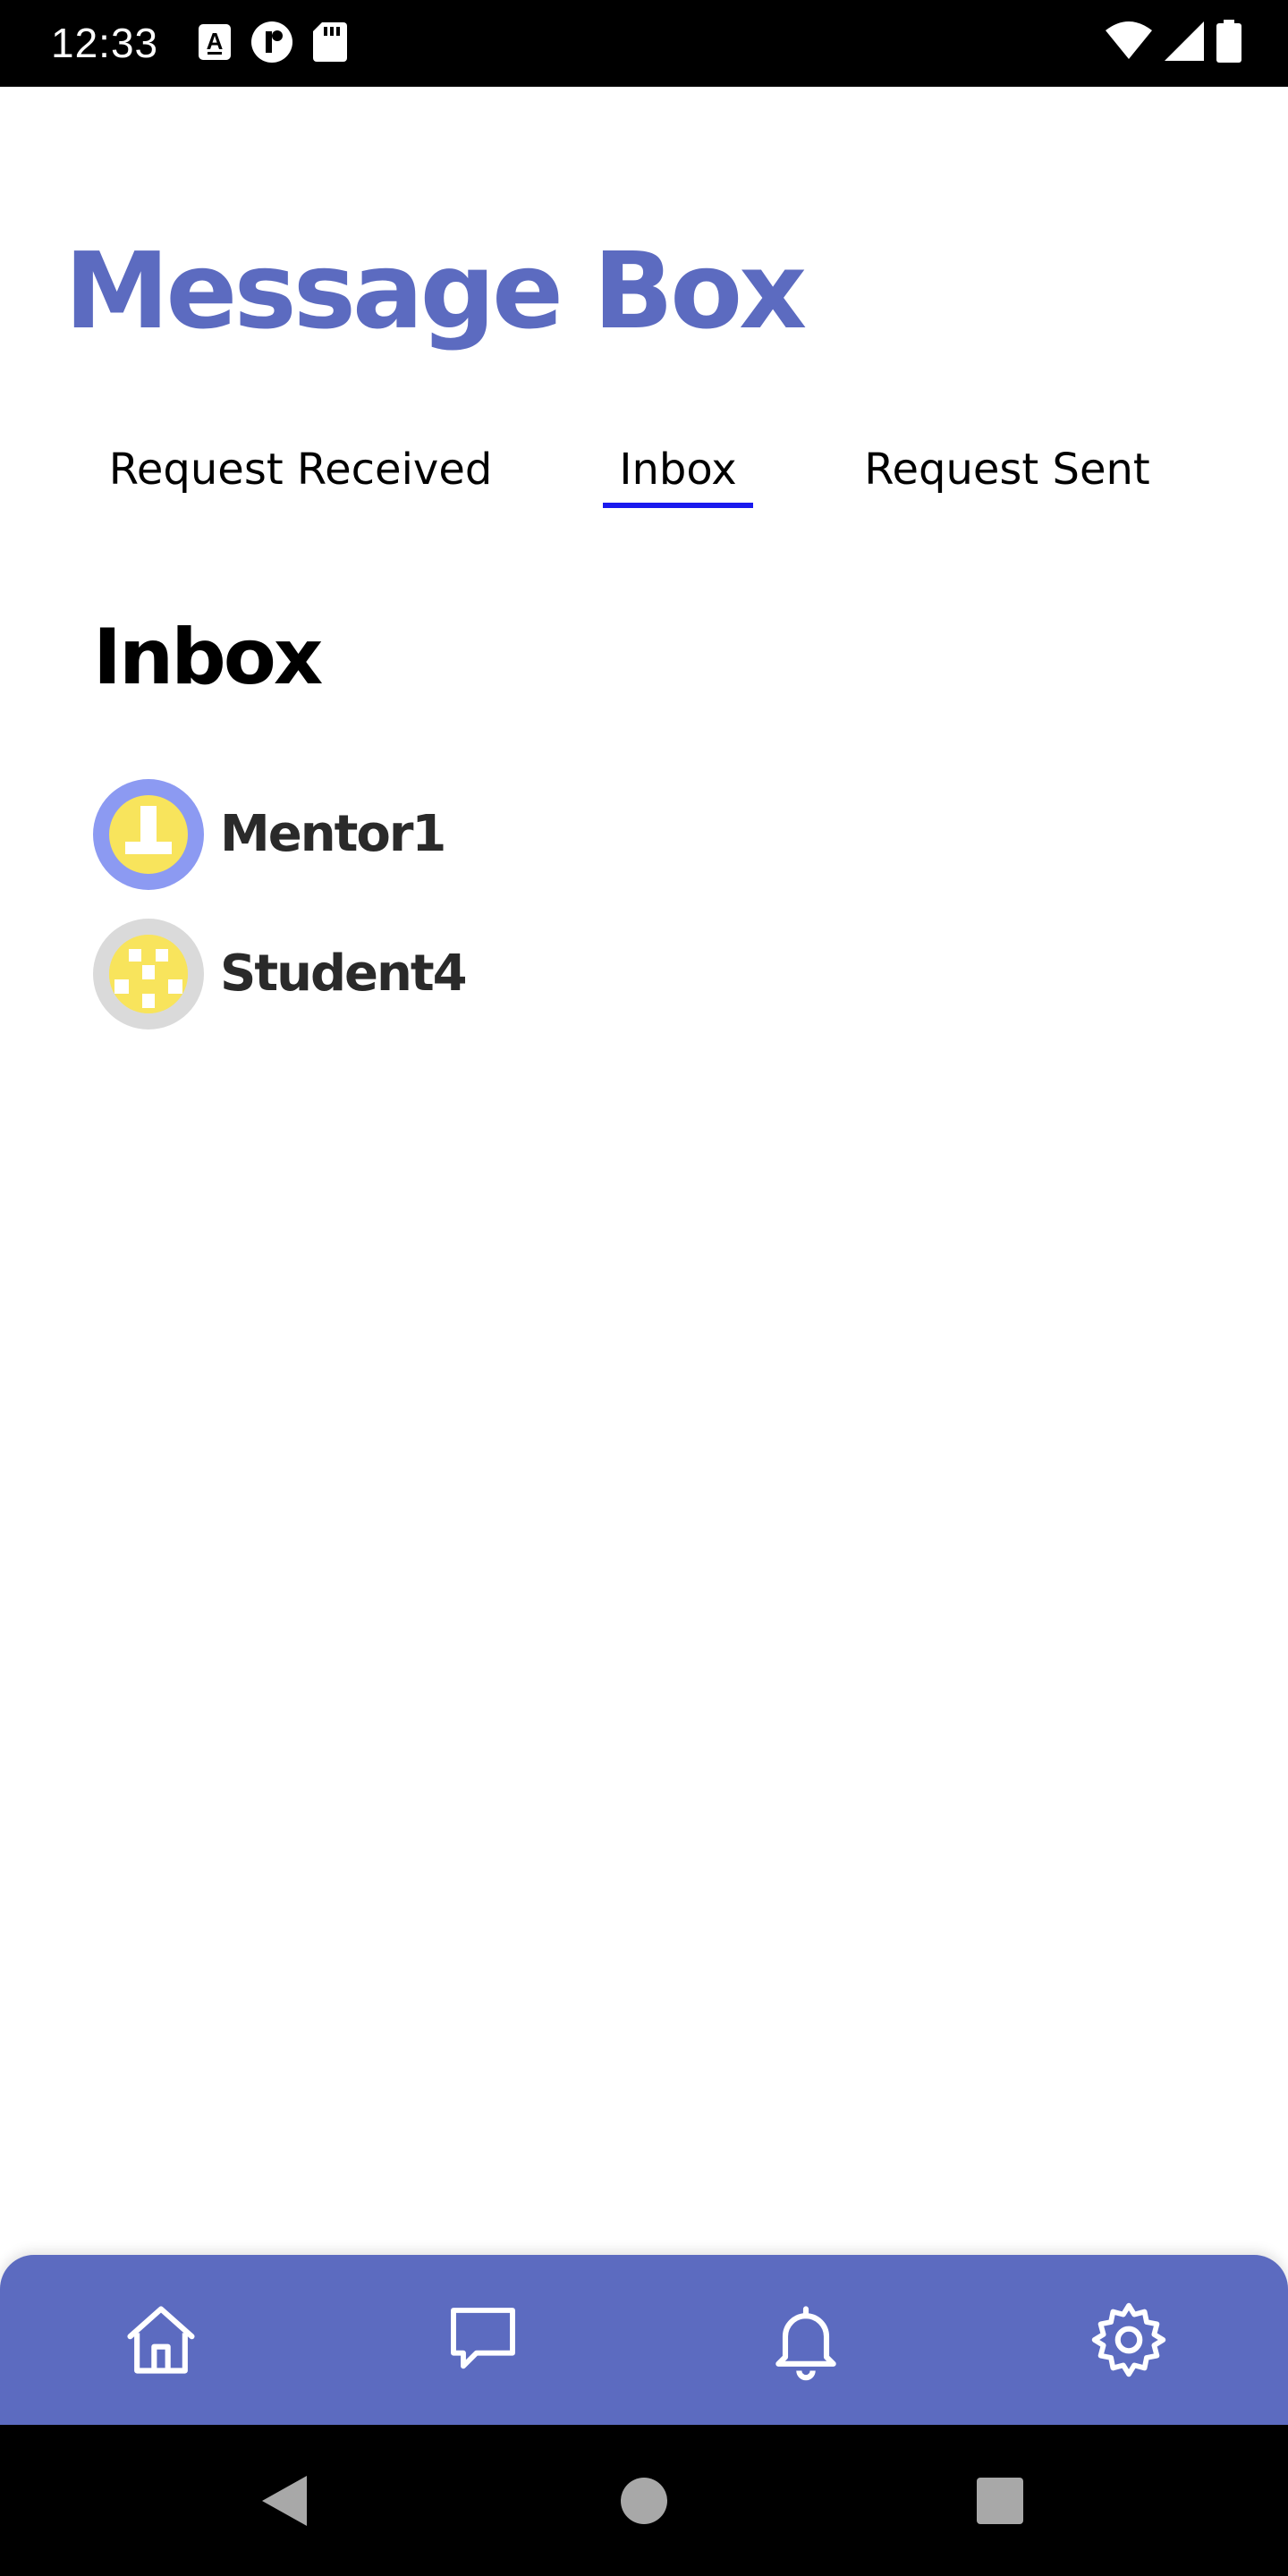 The image size is (1288, 2576). What do you see at coordinates (643, 974) in the screenshot?
I see `list-item: Student4` at bounding box center [643, 974].